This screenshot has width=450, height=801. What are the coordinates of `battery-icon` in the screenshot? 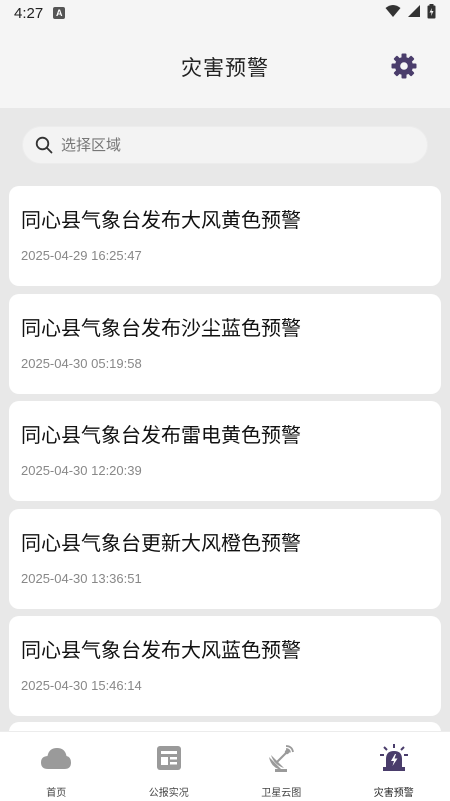 It's located at (431, 13).